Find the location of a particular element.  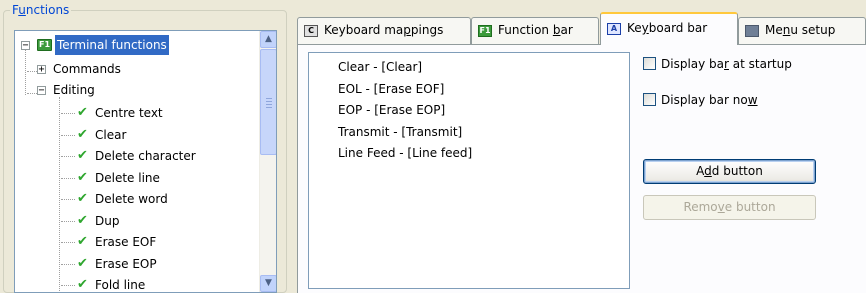

checkbox-label: Display bar at startup is located at coordinates (726, 64).